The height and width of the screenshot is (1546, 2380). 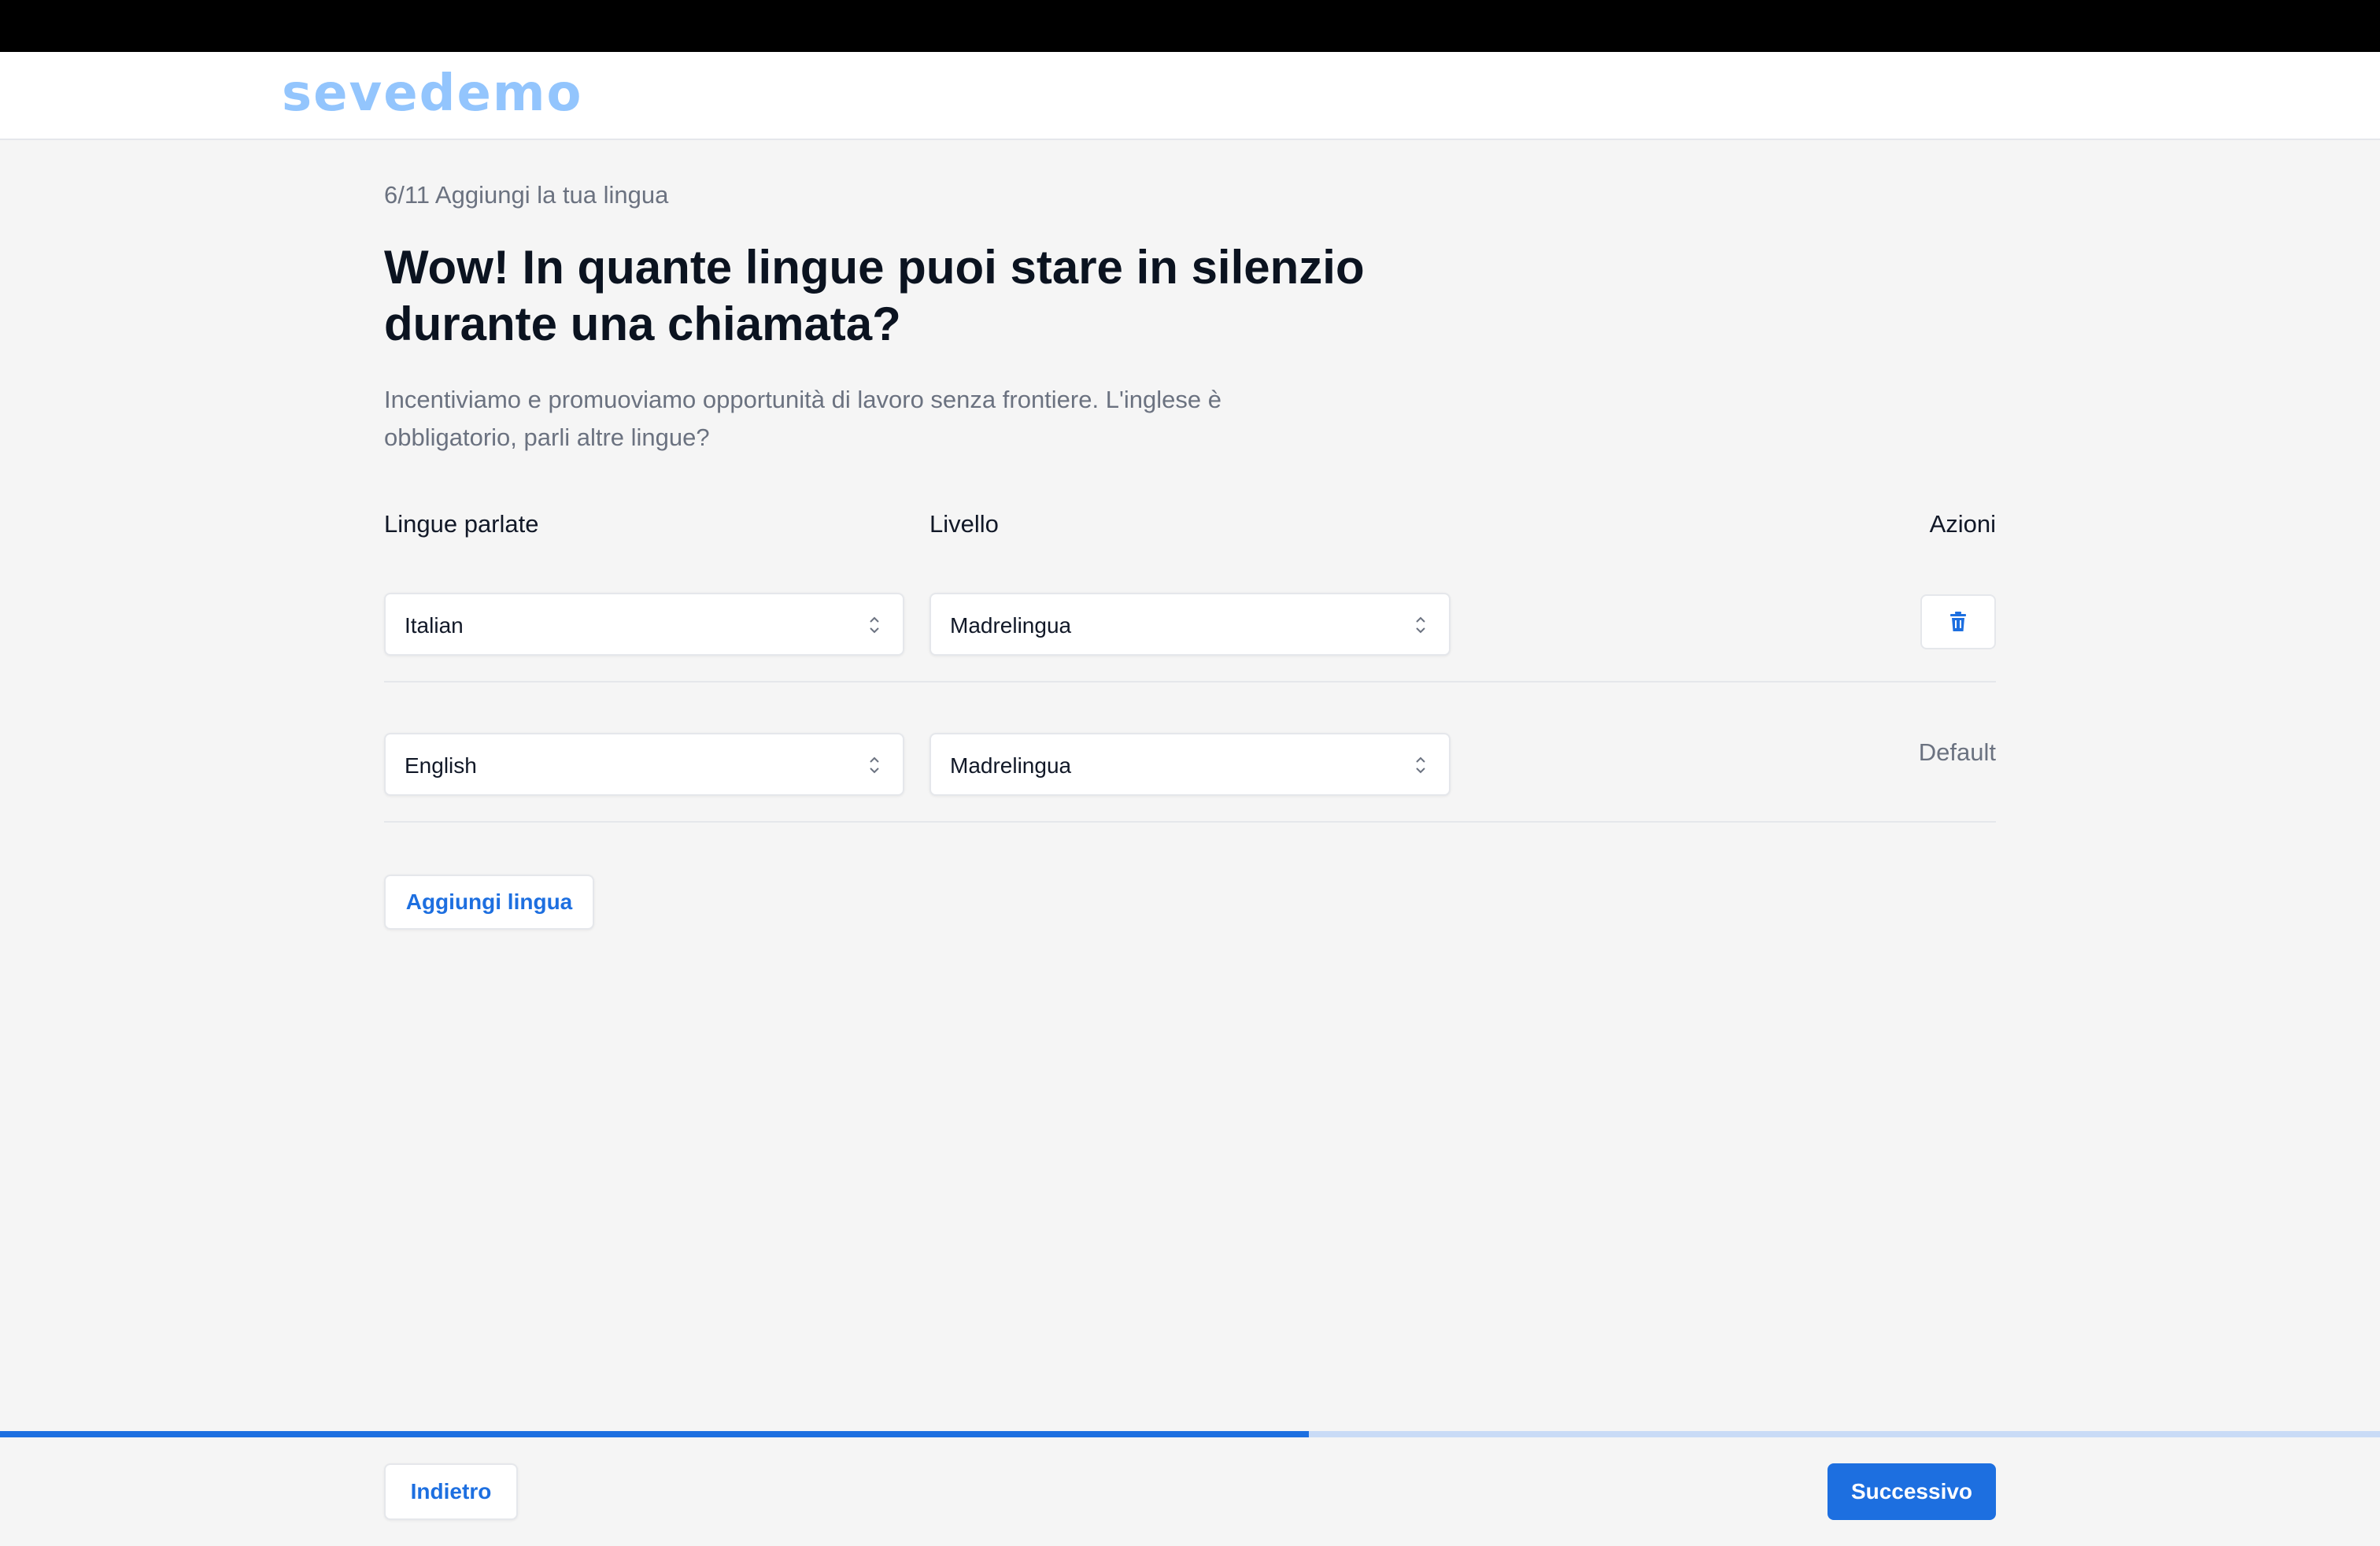 I want to click on progress-bar-fill, so click(x=655, y=1434).